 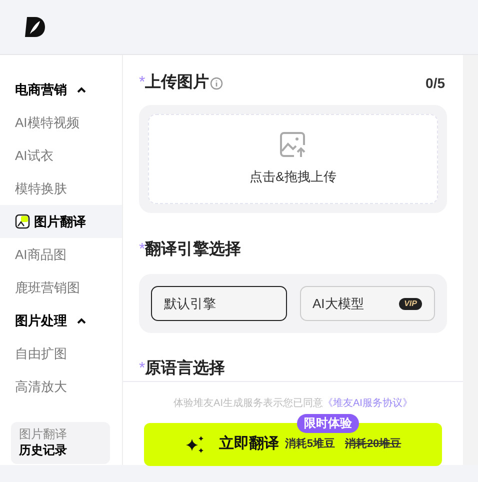 I want to click on logo-icon, so click(x=34, y=27).